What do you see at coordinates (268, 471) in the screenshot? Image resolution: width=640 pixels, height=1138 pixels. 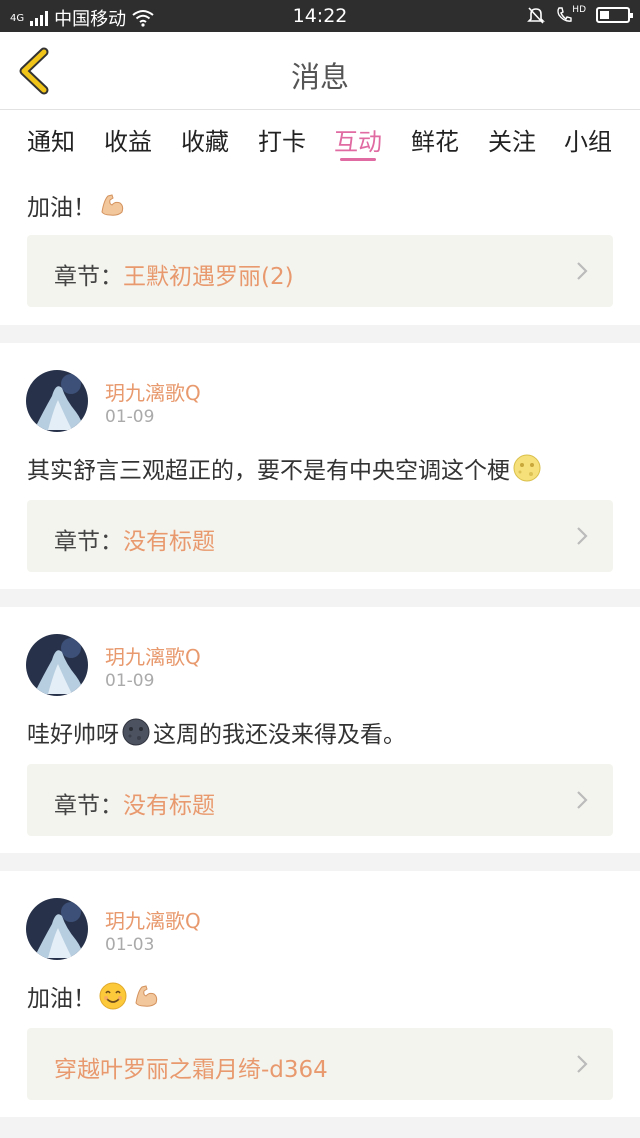 I see `comment-body: 其实舒言三观超正的，要不是有中央空调这个梗` at bounding box center [268, 471].